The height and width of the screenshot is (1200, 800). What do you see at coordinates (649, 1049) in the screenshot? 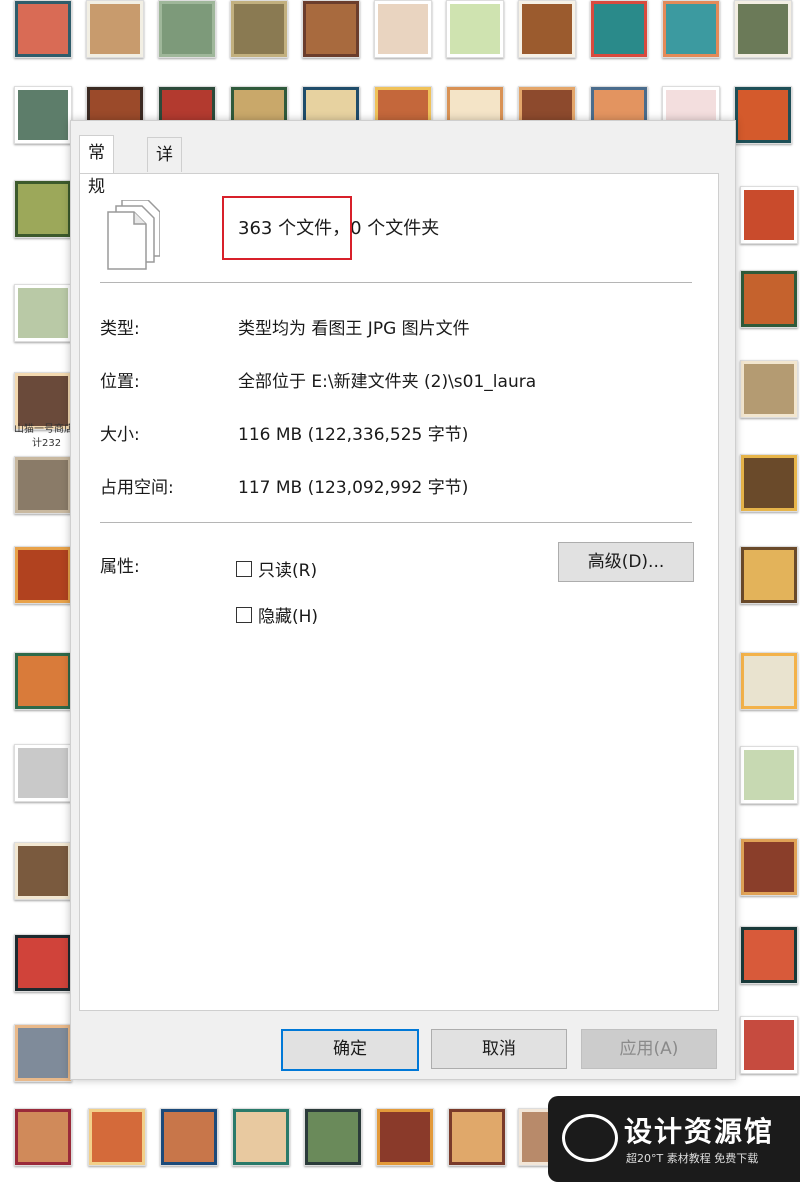
I see `apply-button: 应用(A)` at bounding box center [649, 1049].